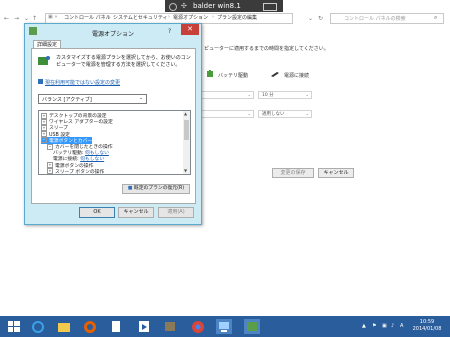 This screenshot has width=450, height=337. What do you see at coordinates (140, 17) in the screenshot?
I see `breadcrumb-system-security: システムとセキュリティ` at bounding box center [140, 17].